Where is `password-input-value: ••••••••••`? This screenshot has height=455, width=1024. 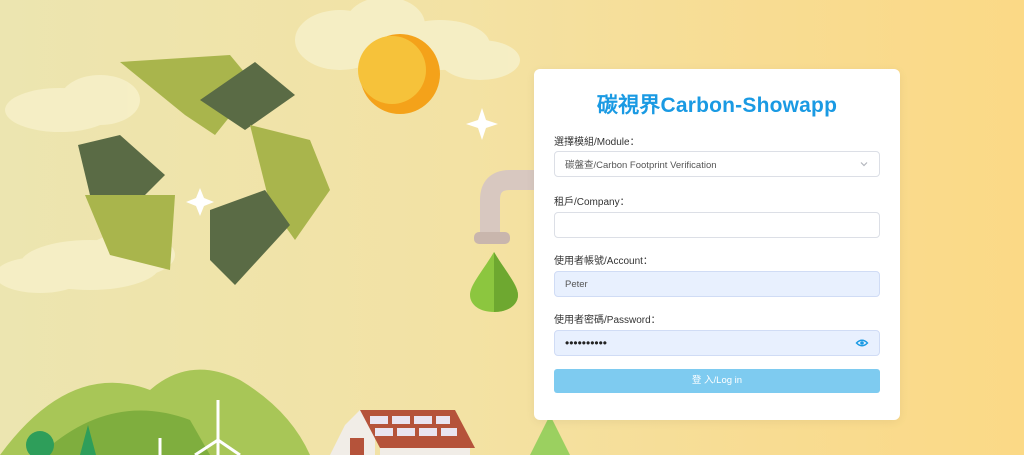
password-input-value: •••••••••• is located at coordinates (586, 343).